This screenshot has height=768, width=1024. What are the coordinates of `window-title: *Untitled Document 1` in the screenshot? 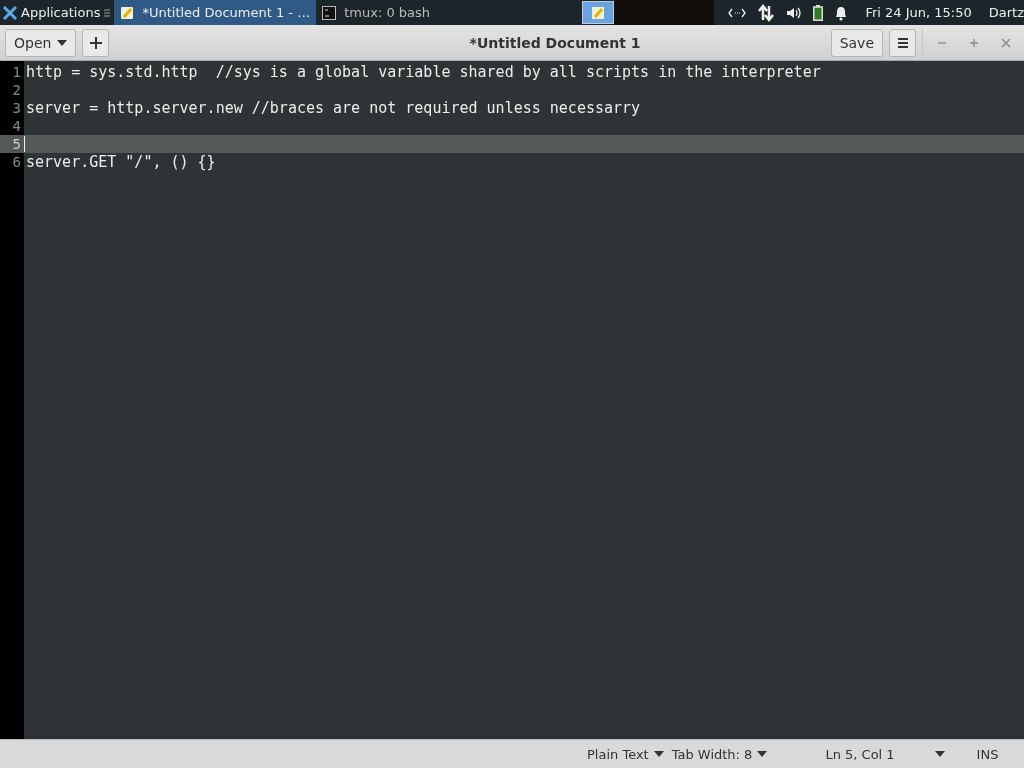 It's located at (555, 42).